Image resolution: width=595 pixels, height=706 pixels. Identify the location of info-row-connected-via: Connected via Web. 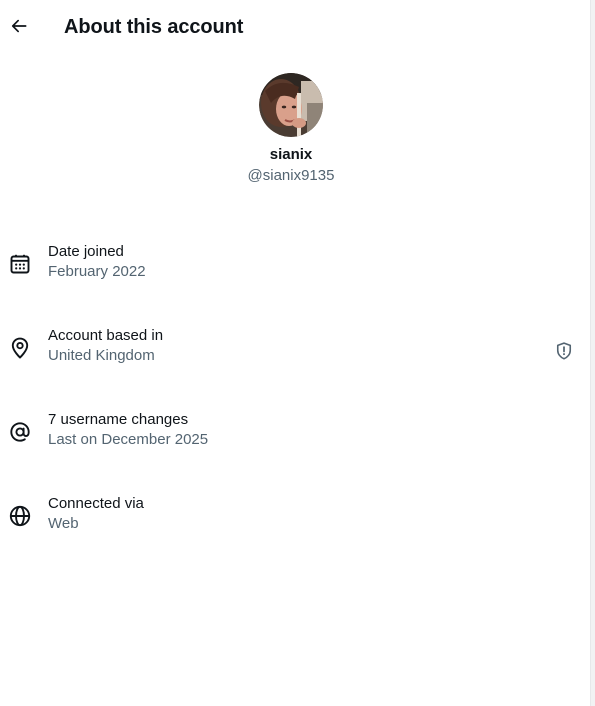
(295, 518).